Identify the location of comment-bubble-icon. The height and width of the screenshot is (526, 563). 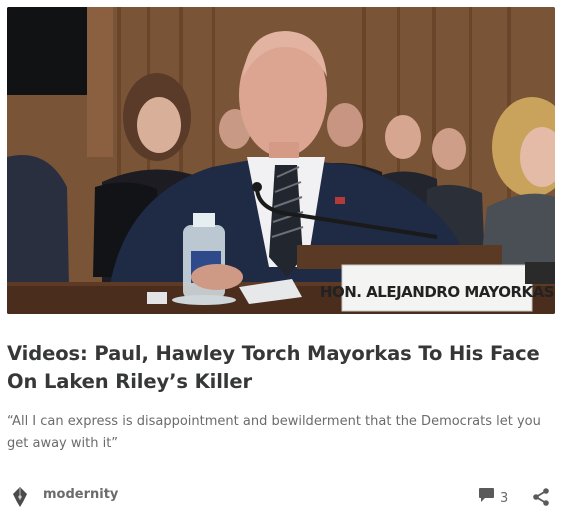
(486, 497).